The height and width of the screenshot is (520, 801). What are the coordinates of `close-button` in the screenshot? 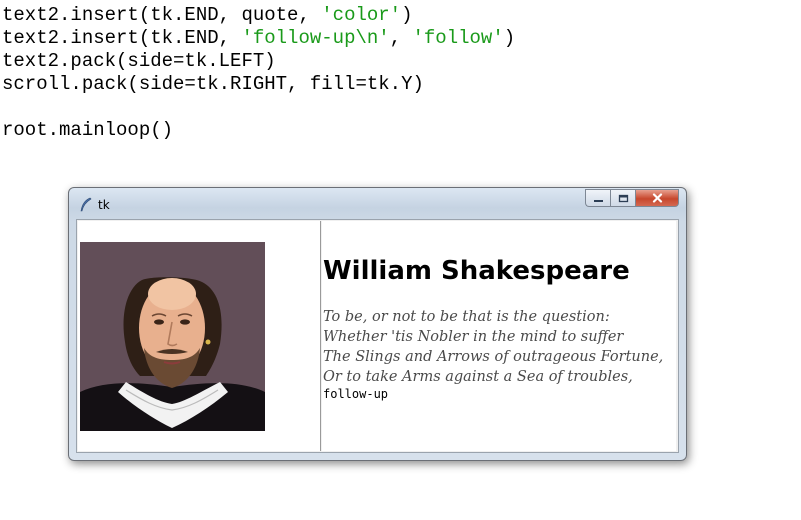 It's located at (657, 198).